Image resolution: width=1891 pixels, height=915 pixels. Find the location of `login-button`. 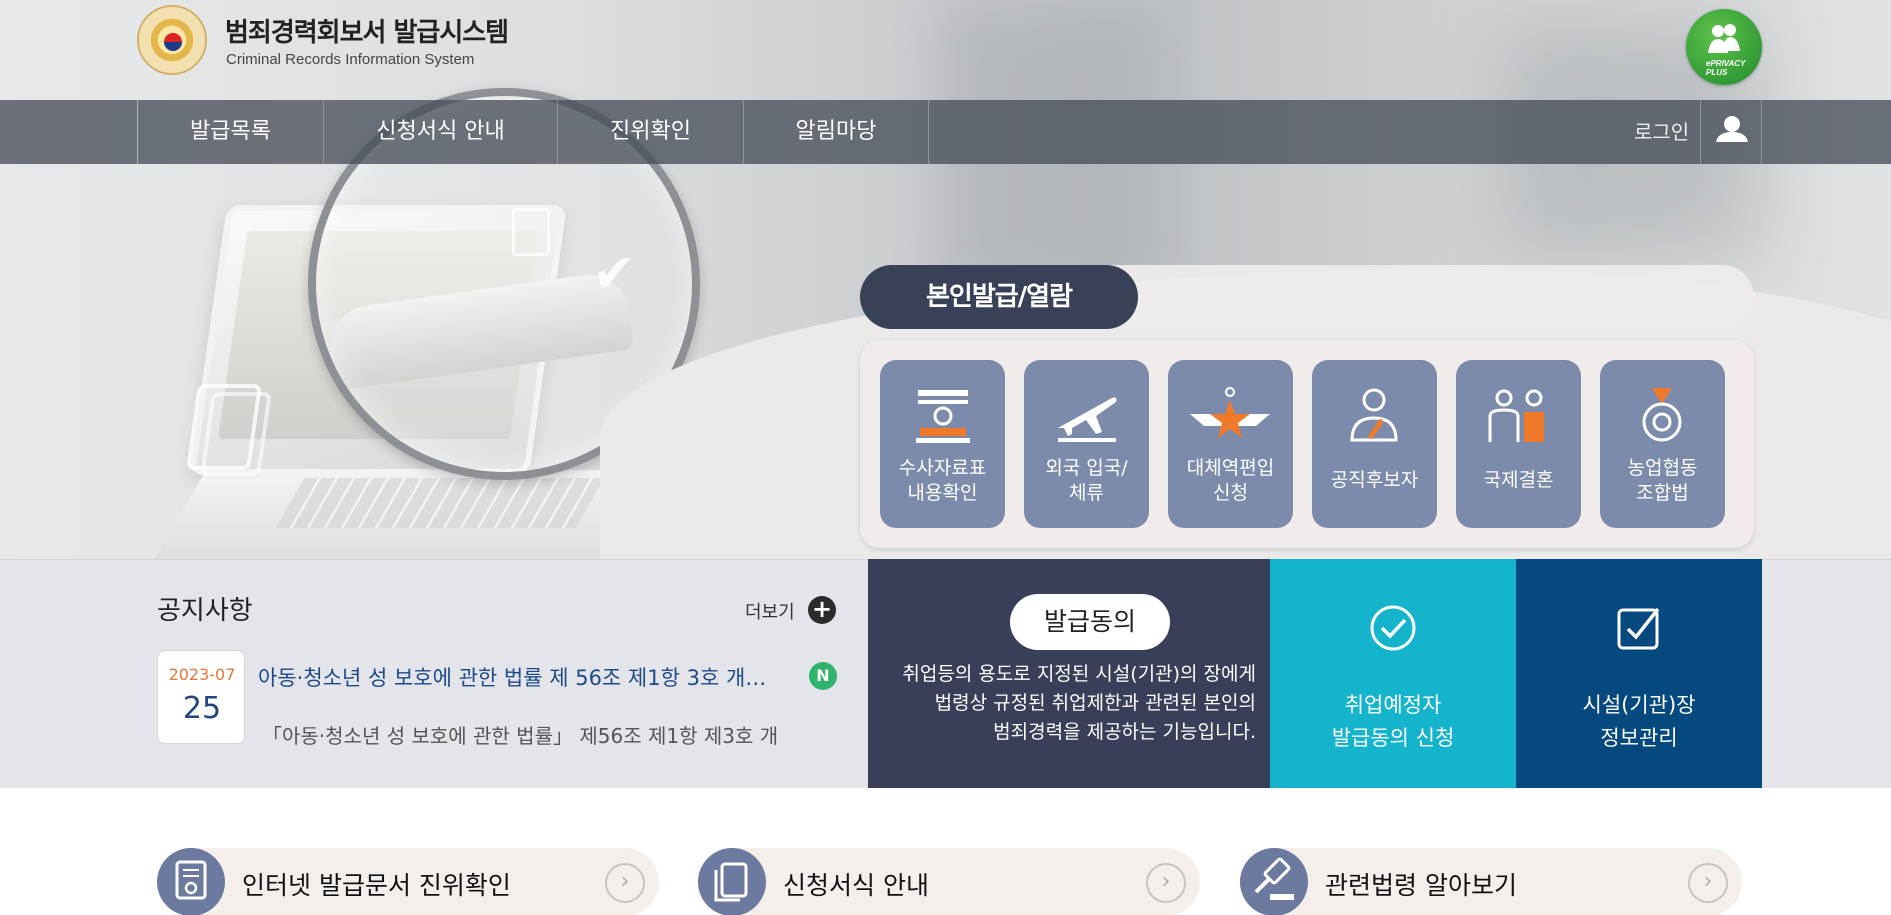

login-button is located at coordinates (1731, 132).